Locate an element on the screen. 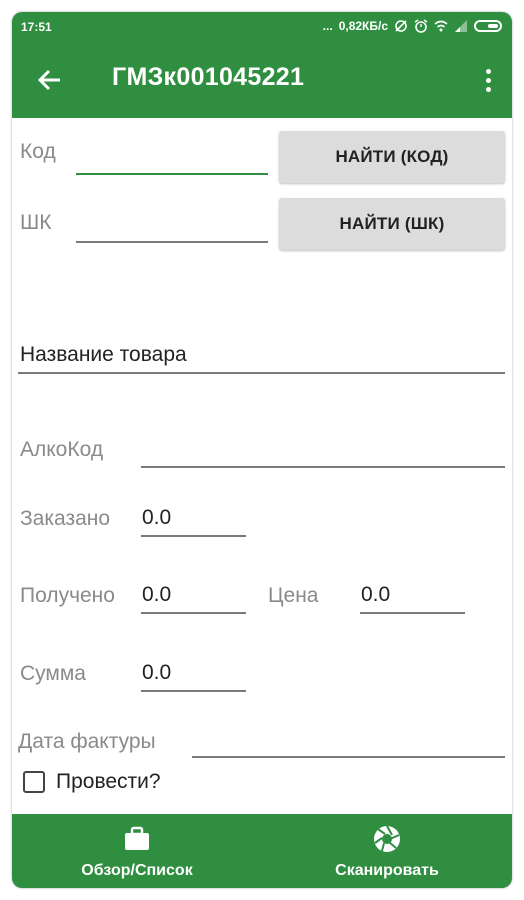 The width and height of the screenshot is (524, 900). kod-label: Код is located at coordinates (38, 151).